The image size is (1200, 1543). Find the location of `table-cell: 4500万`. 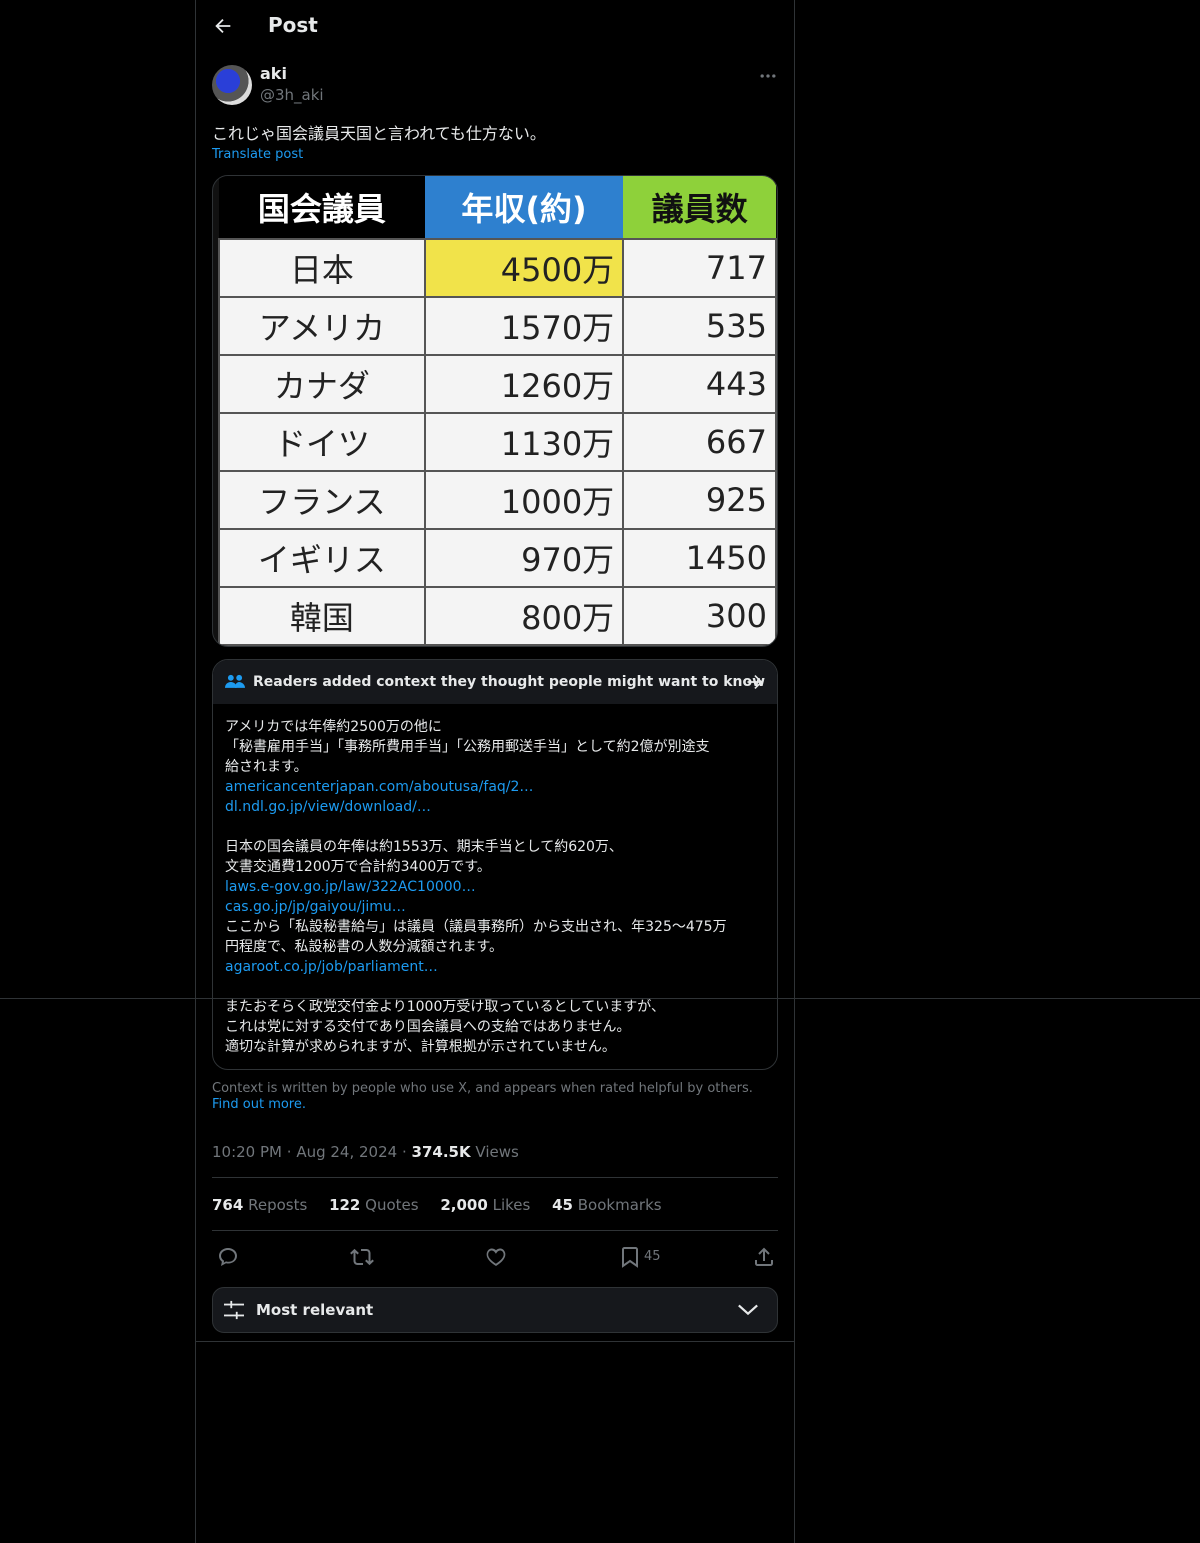

table-cell: 4500万 is located at coordinates (524, 268).